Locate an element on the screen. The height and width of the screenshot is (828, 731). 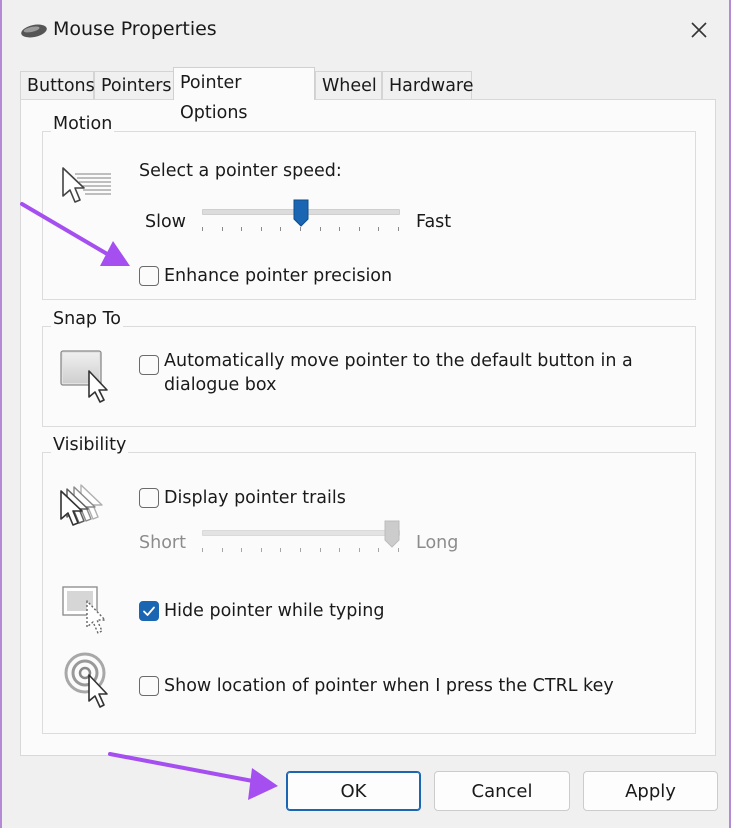
short-label: Short is located at coordinates (162, 543).